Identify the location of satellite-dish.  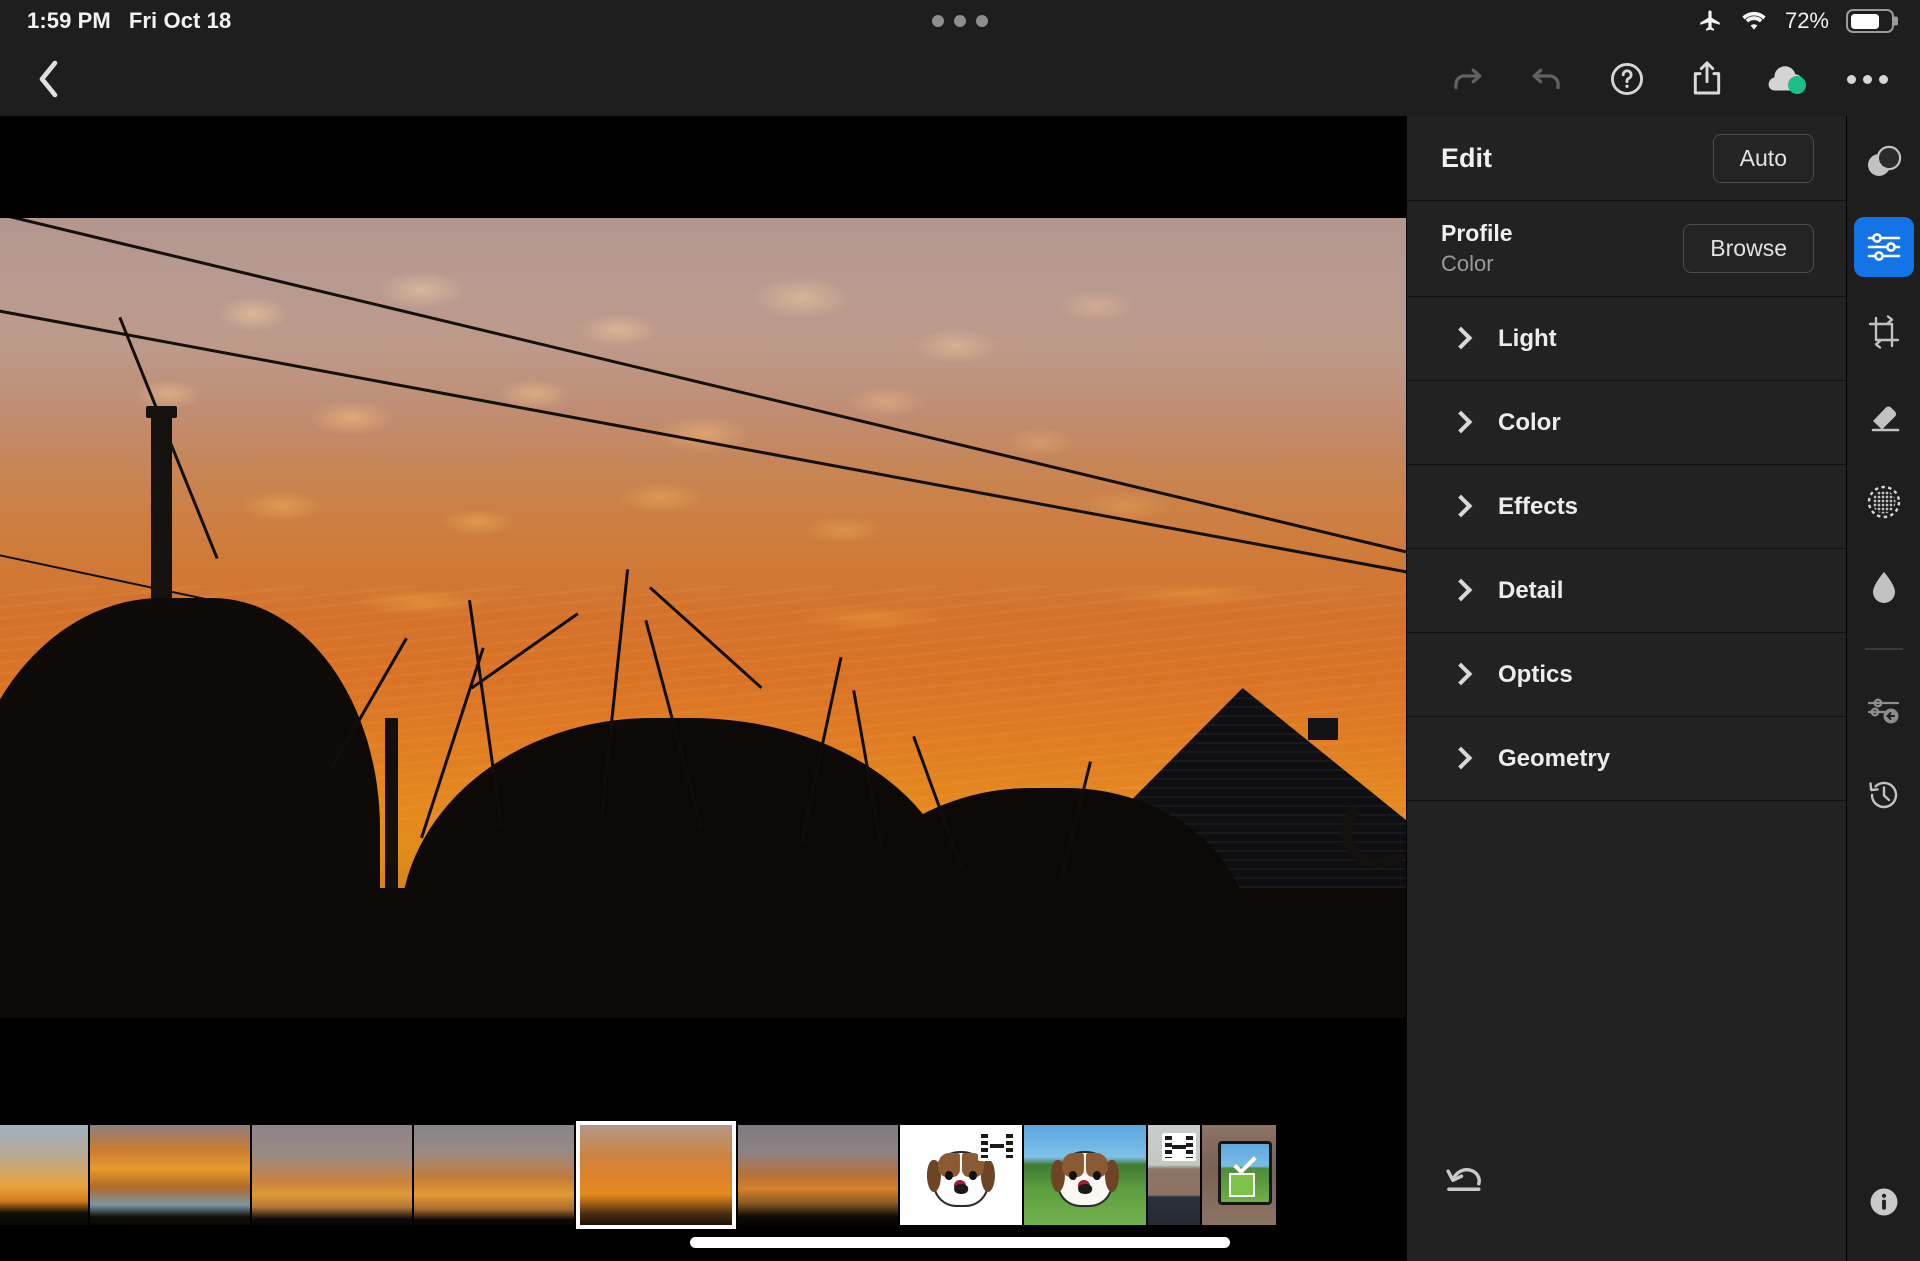
(1374, 831).